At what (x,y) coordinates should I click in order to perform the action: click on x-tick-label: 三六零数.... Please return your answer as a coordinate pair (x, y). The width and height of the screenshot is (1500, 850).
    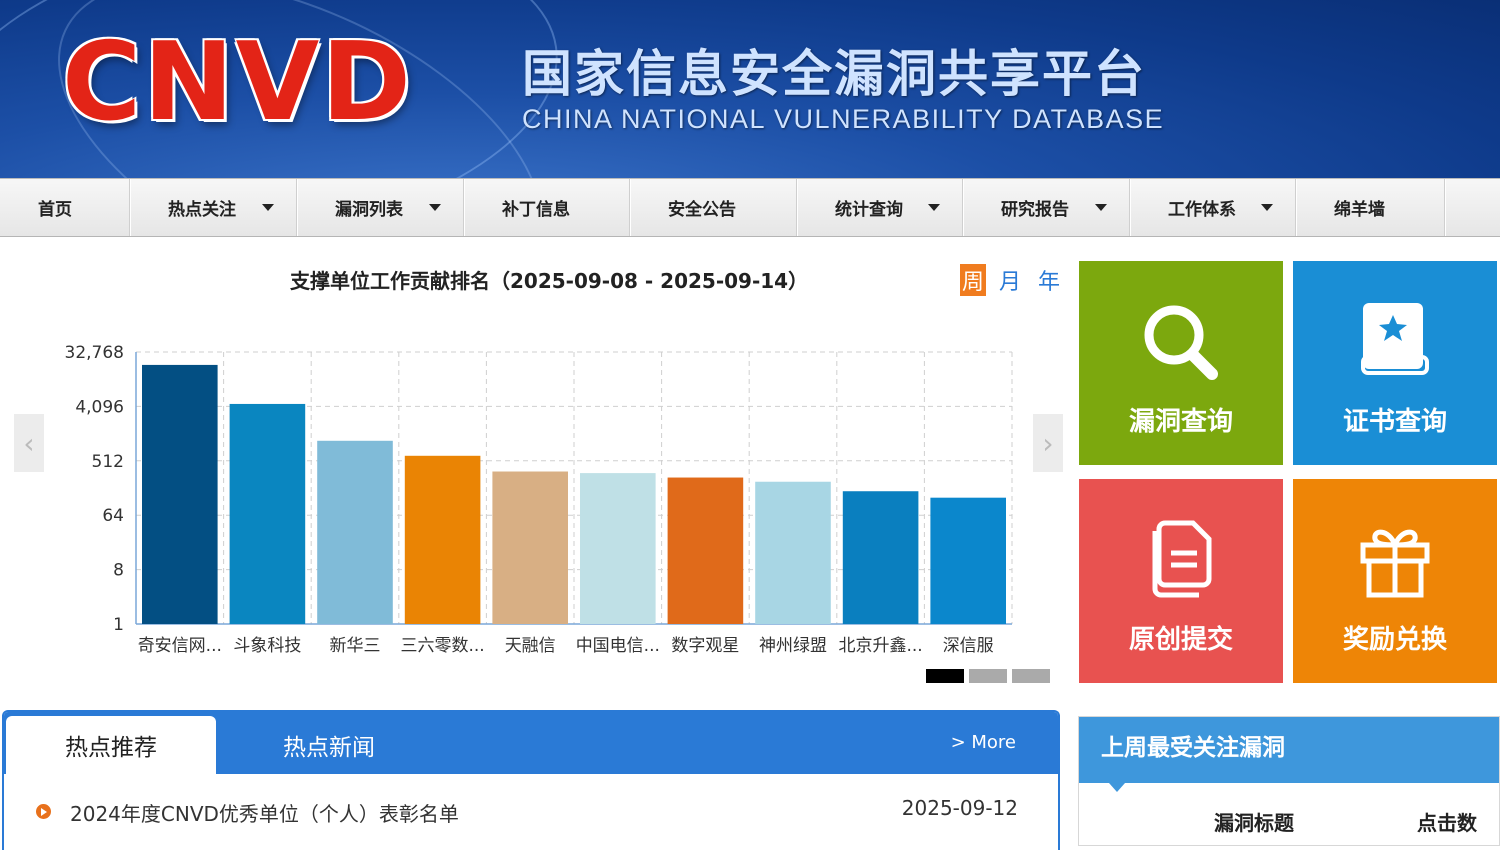
    Looking at the image, I should click on (442, 646).